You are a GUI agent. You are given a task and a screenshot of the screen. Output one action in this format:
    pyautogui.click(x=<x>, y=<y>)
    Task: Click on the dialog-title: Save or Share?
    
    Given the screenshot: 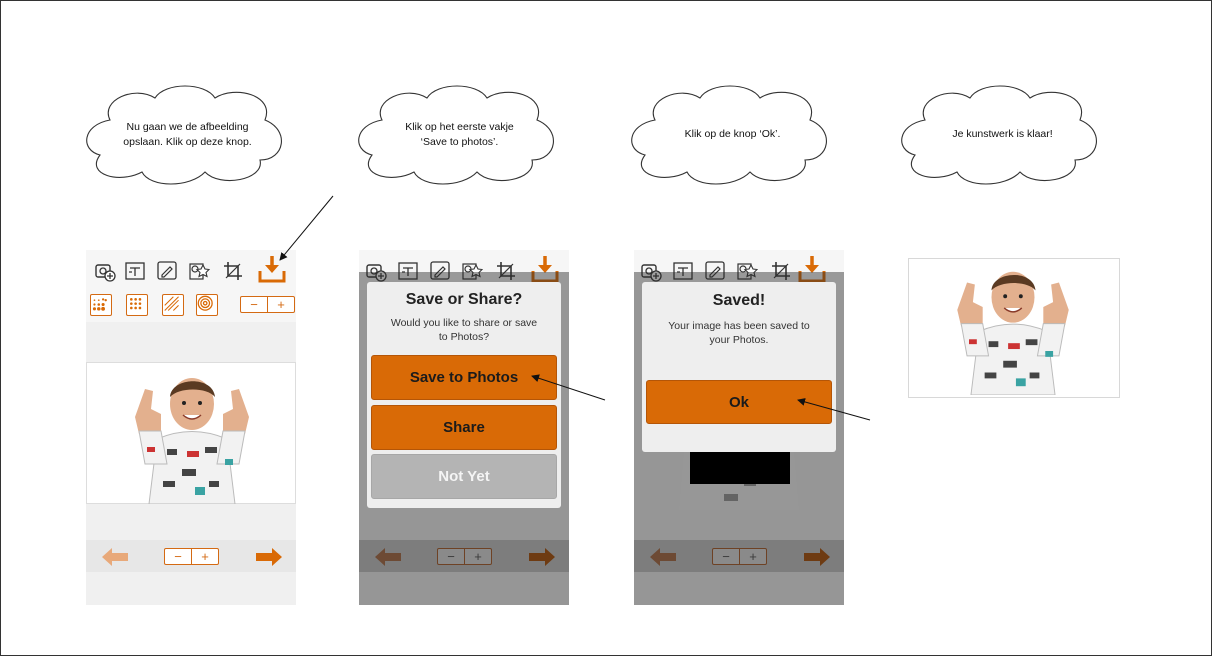 What is the action you would take?
    pyautogui.click(x=464, y=299)
    